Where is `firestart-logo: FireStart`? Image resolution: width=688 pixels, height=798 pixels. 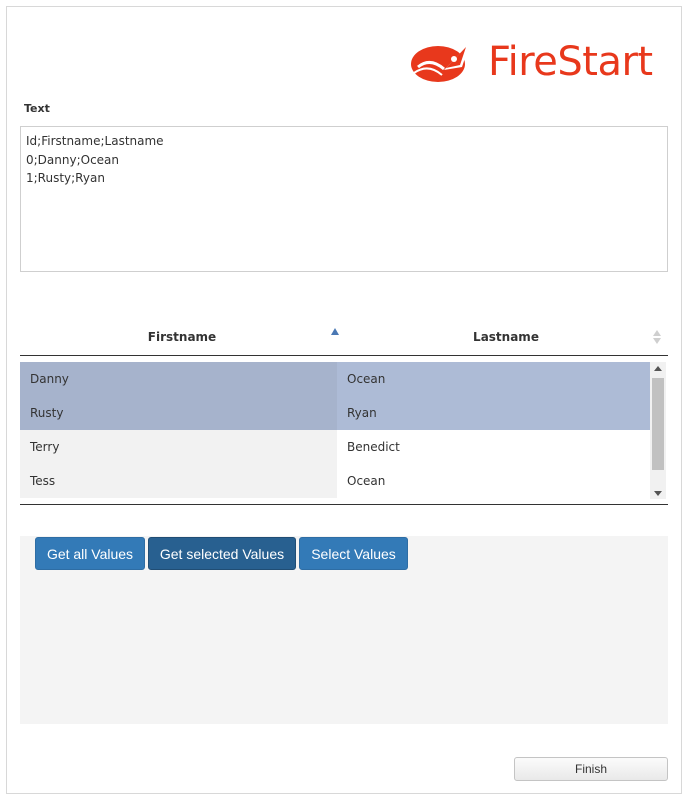 firestart-logo: FireStart is located at coordinates (533, 62).